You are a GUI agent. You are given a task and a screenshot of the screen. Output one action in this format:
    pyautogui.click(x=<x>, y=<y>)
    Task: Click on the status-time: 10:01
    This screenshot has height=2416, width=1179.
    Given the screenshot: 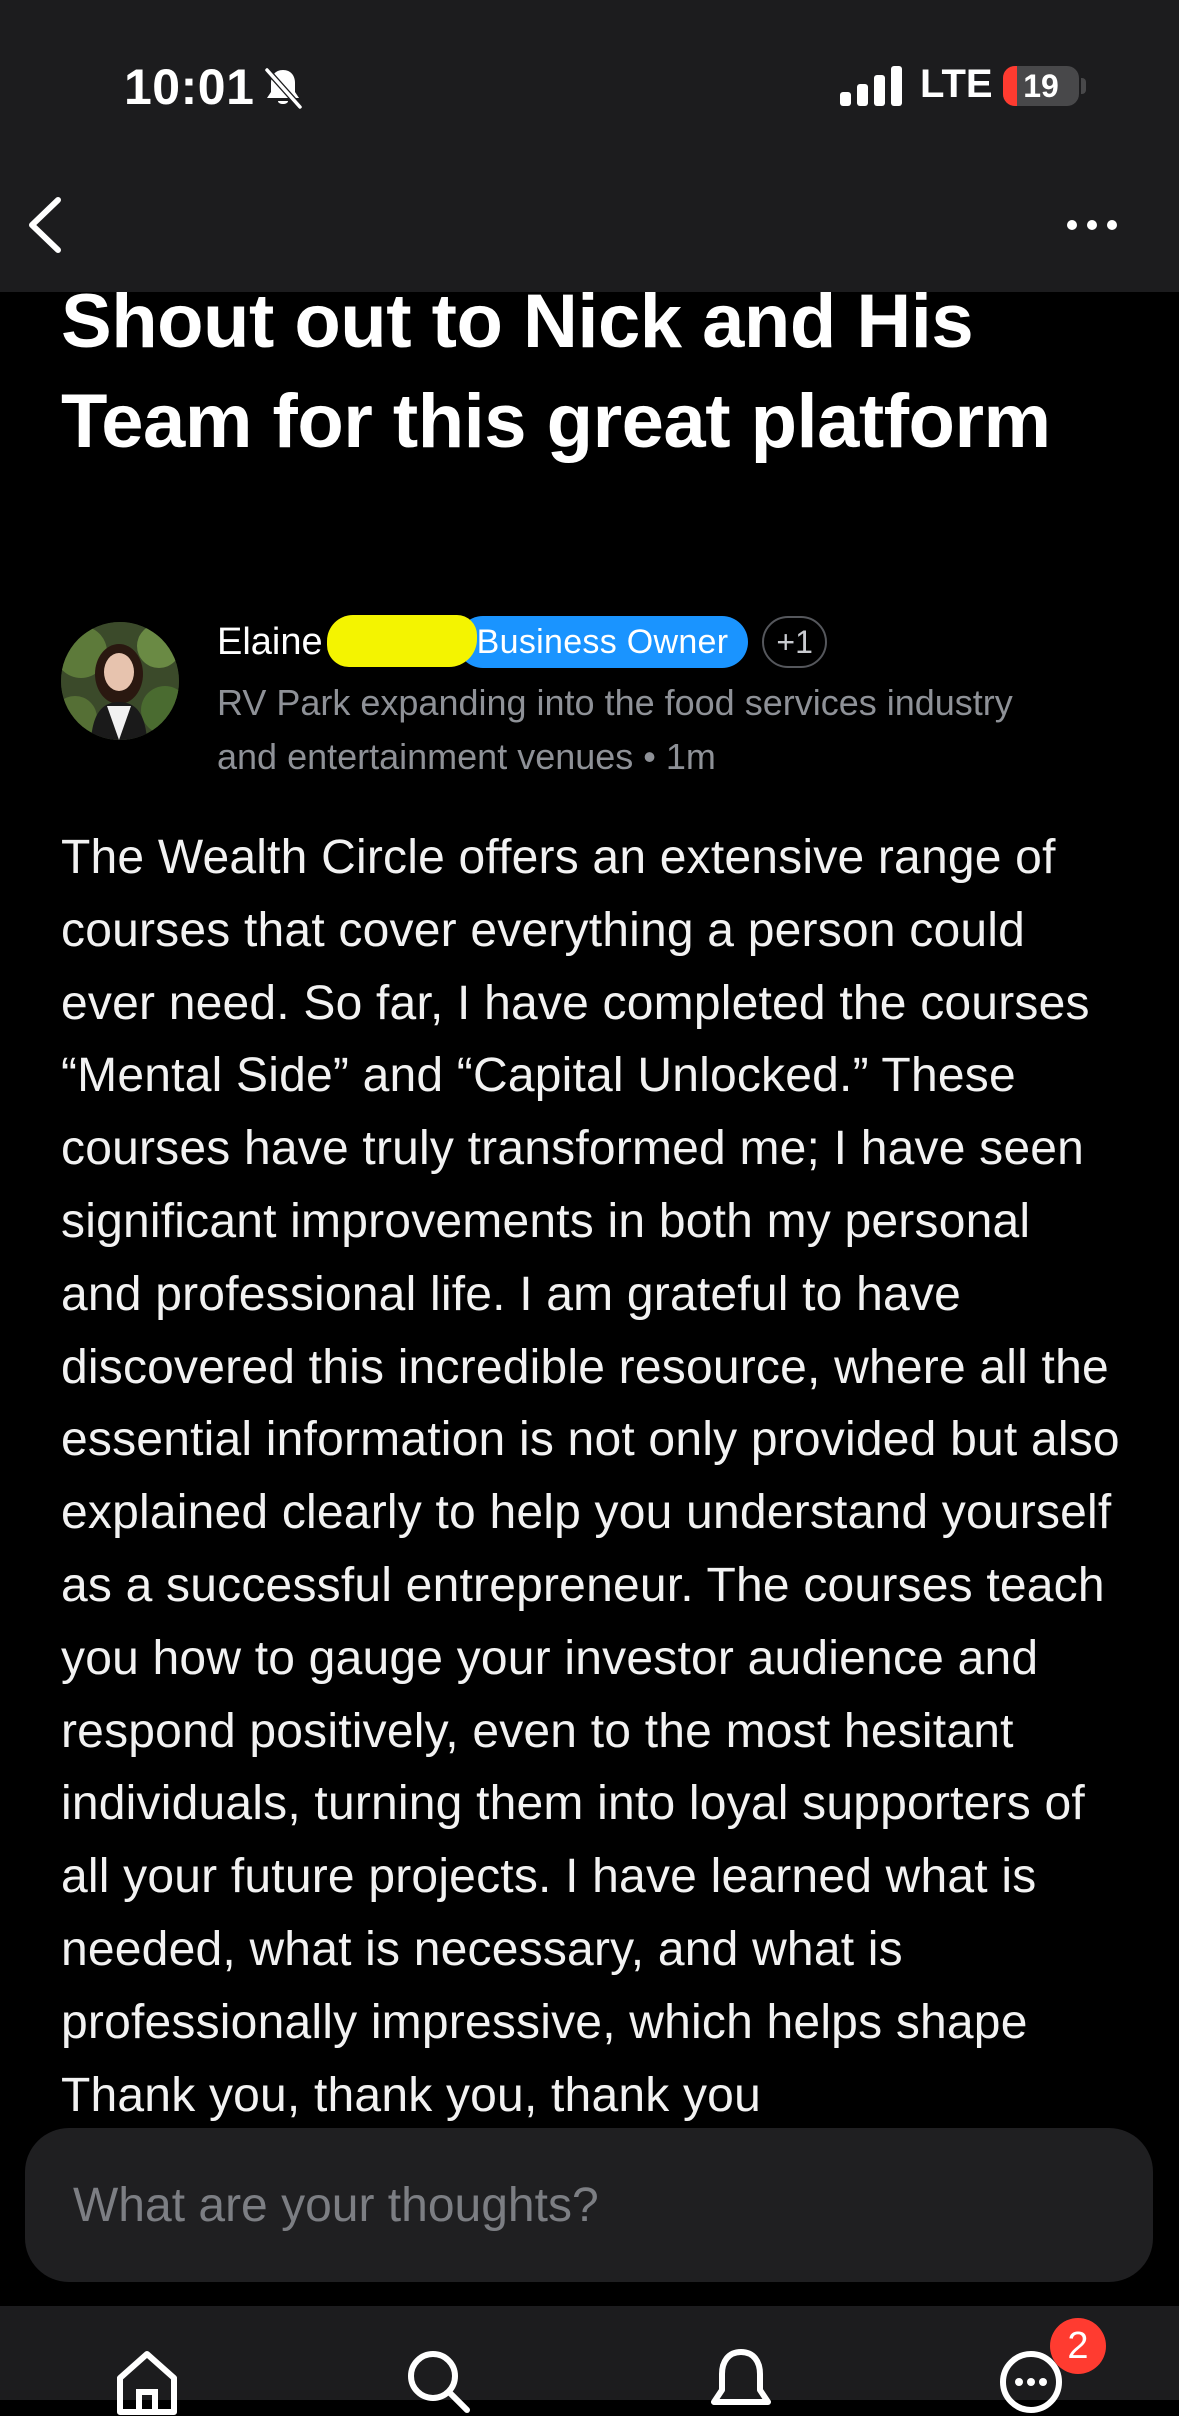 What is the action you would take?
    pyautogui.click(x=189, y=87)
    